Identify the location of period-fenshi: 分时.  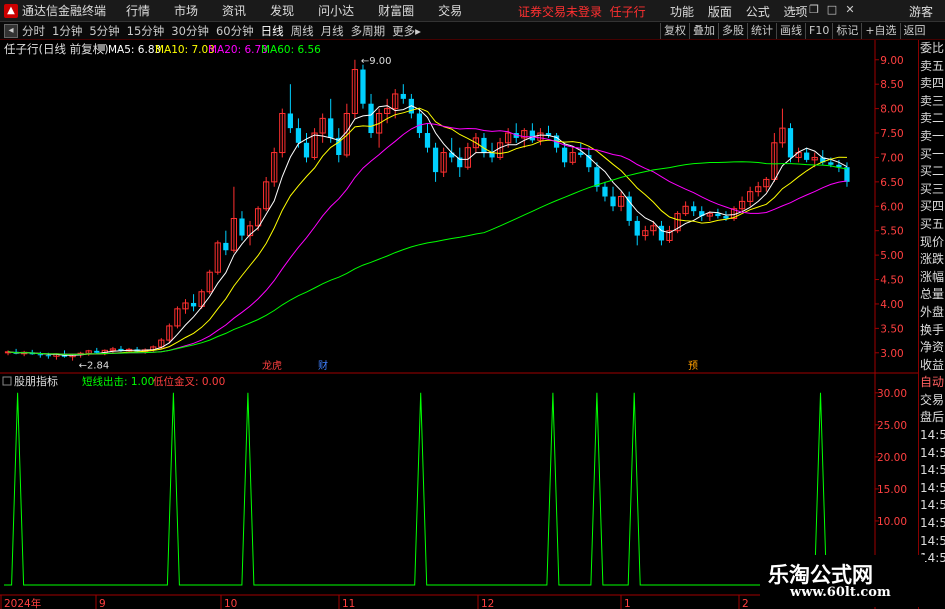
(33, 31).